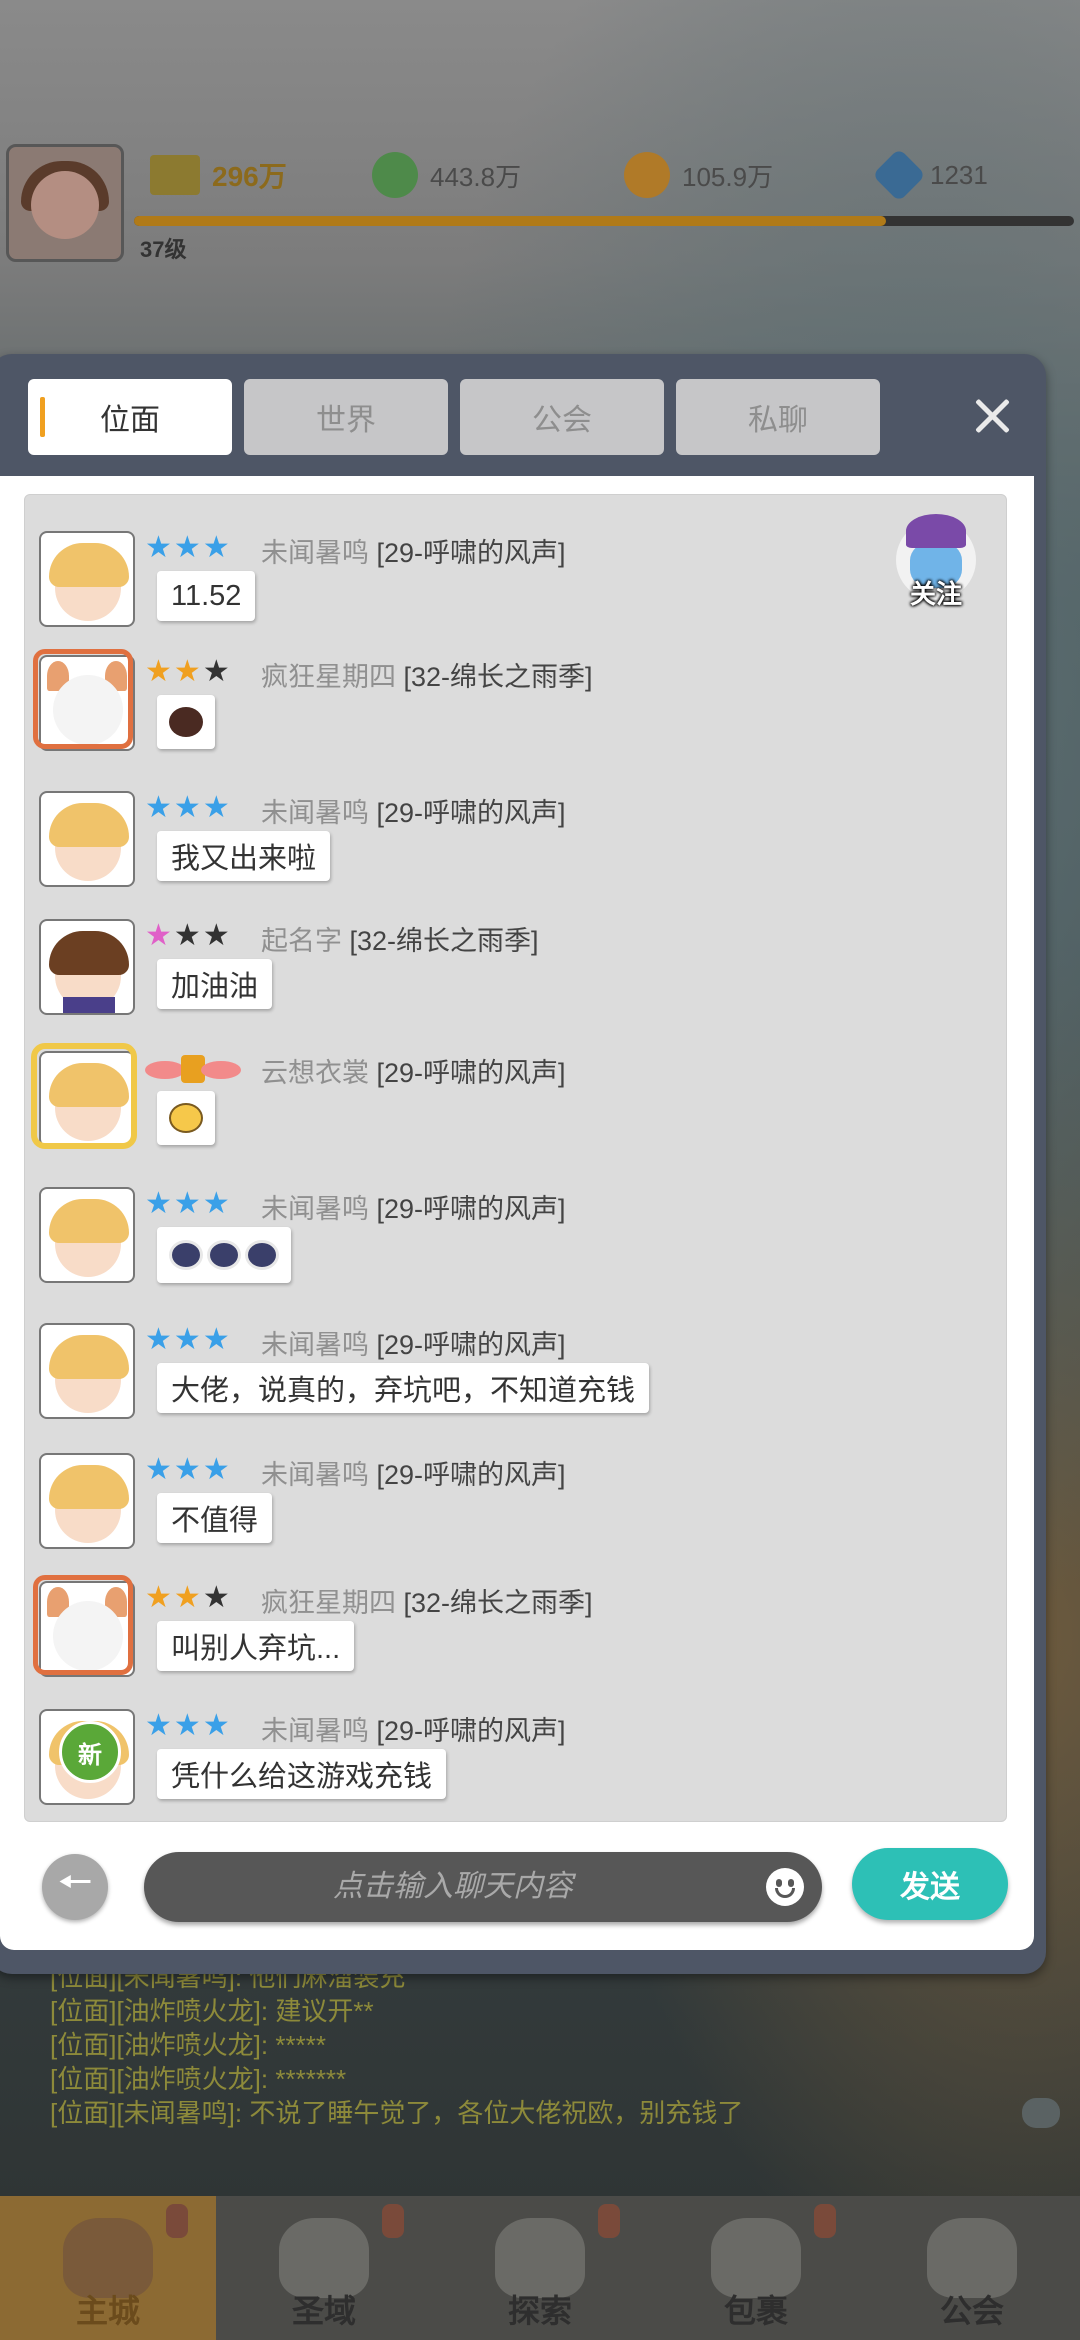  I want to click on sender-line: 云想衣裳 [29-呼啸的风声], so click(413, 1070).